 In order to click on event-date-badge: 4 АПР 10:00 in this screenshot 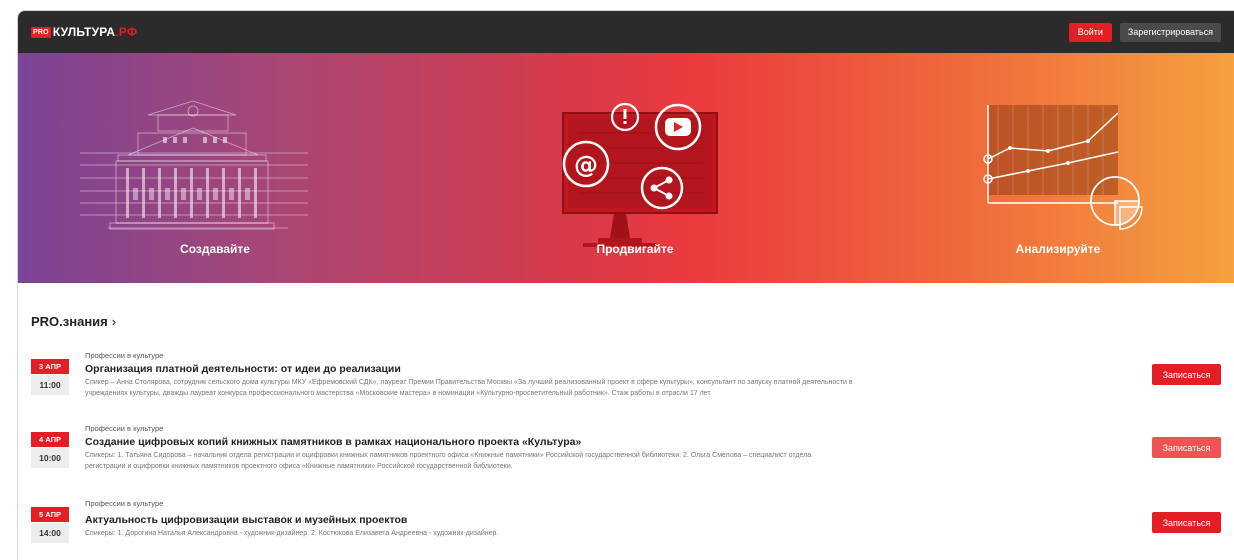, I will do `click(50, 450)`.